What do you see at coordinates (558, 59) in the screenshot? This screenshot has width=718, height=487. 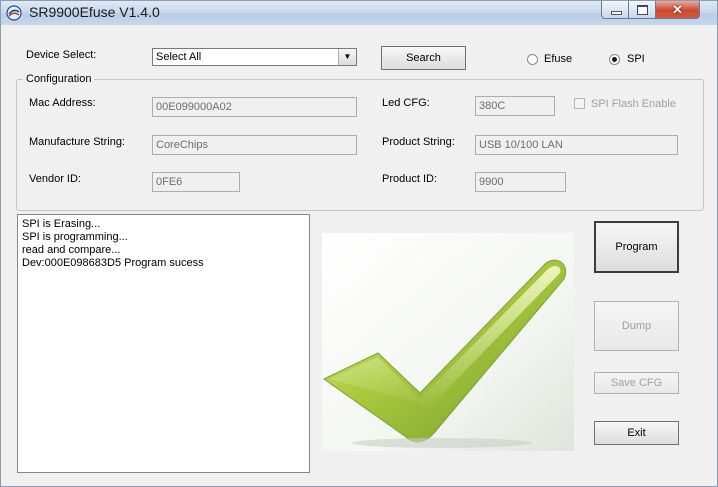 I see `efuse-radio-label: Efuse` at bounding box center [558, 59].